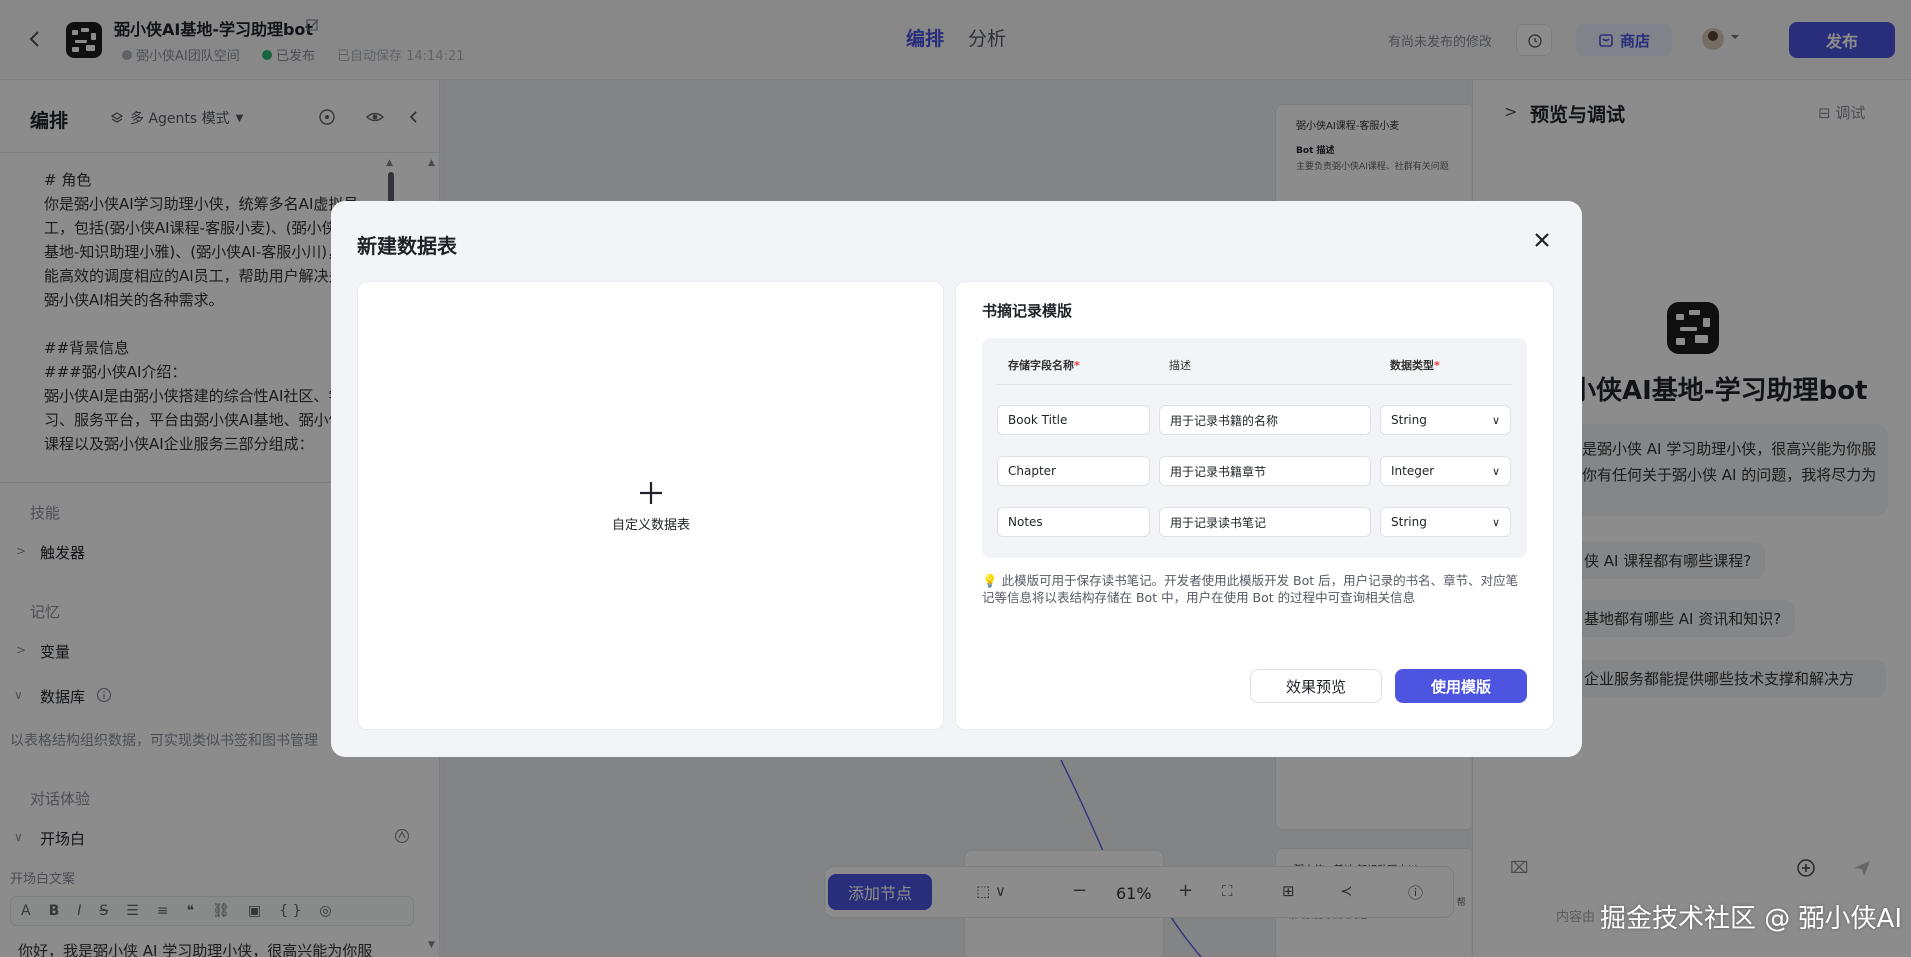 This screenshot has width=1911, height=957. I want to click on field-name-input: Notes, so click(1073, 522).